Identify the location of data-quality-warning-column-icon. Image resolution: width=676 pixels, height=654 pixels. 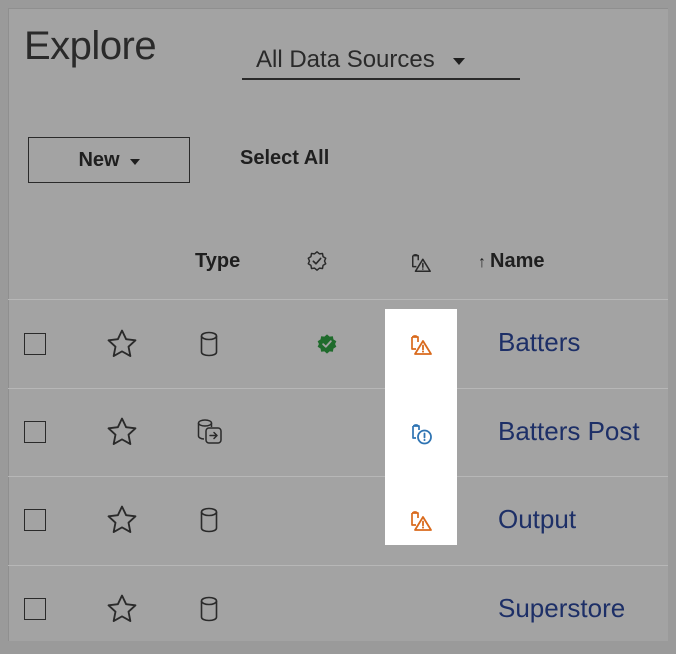
(421, 265).